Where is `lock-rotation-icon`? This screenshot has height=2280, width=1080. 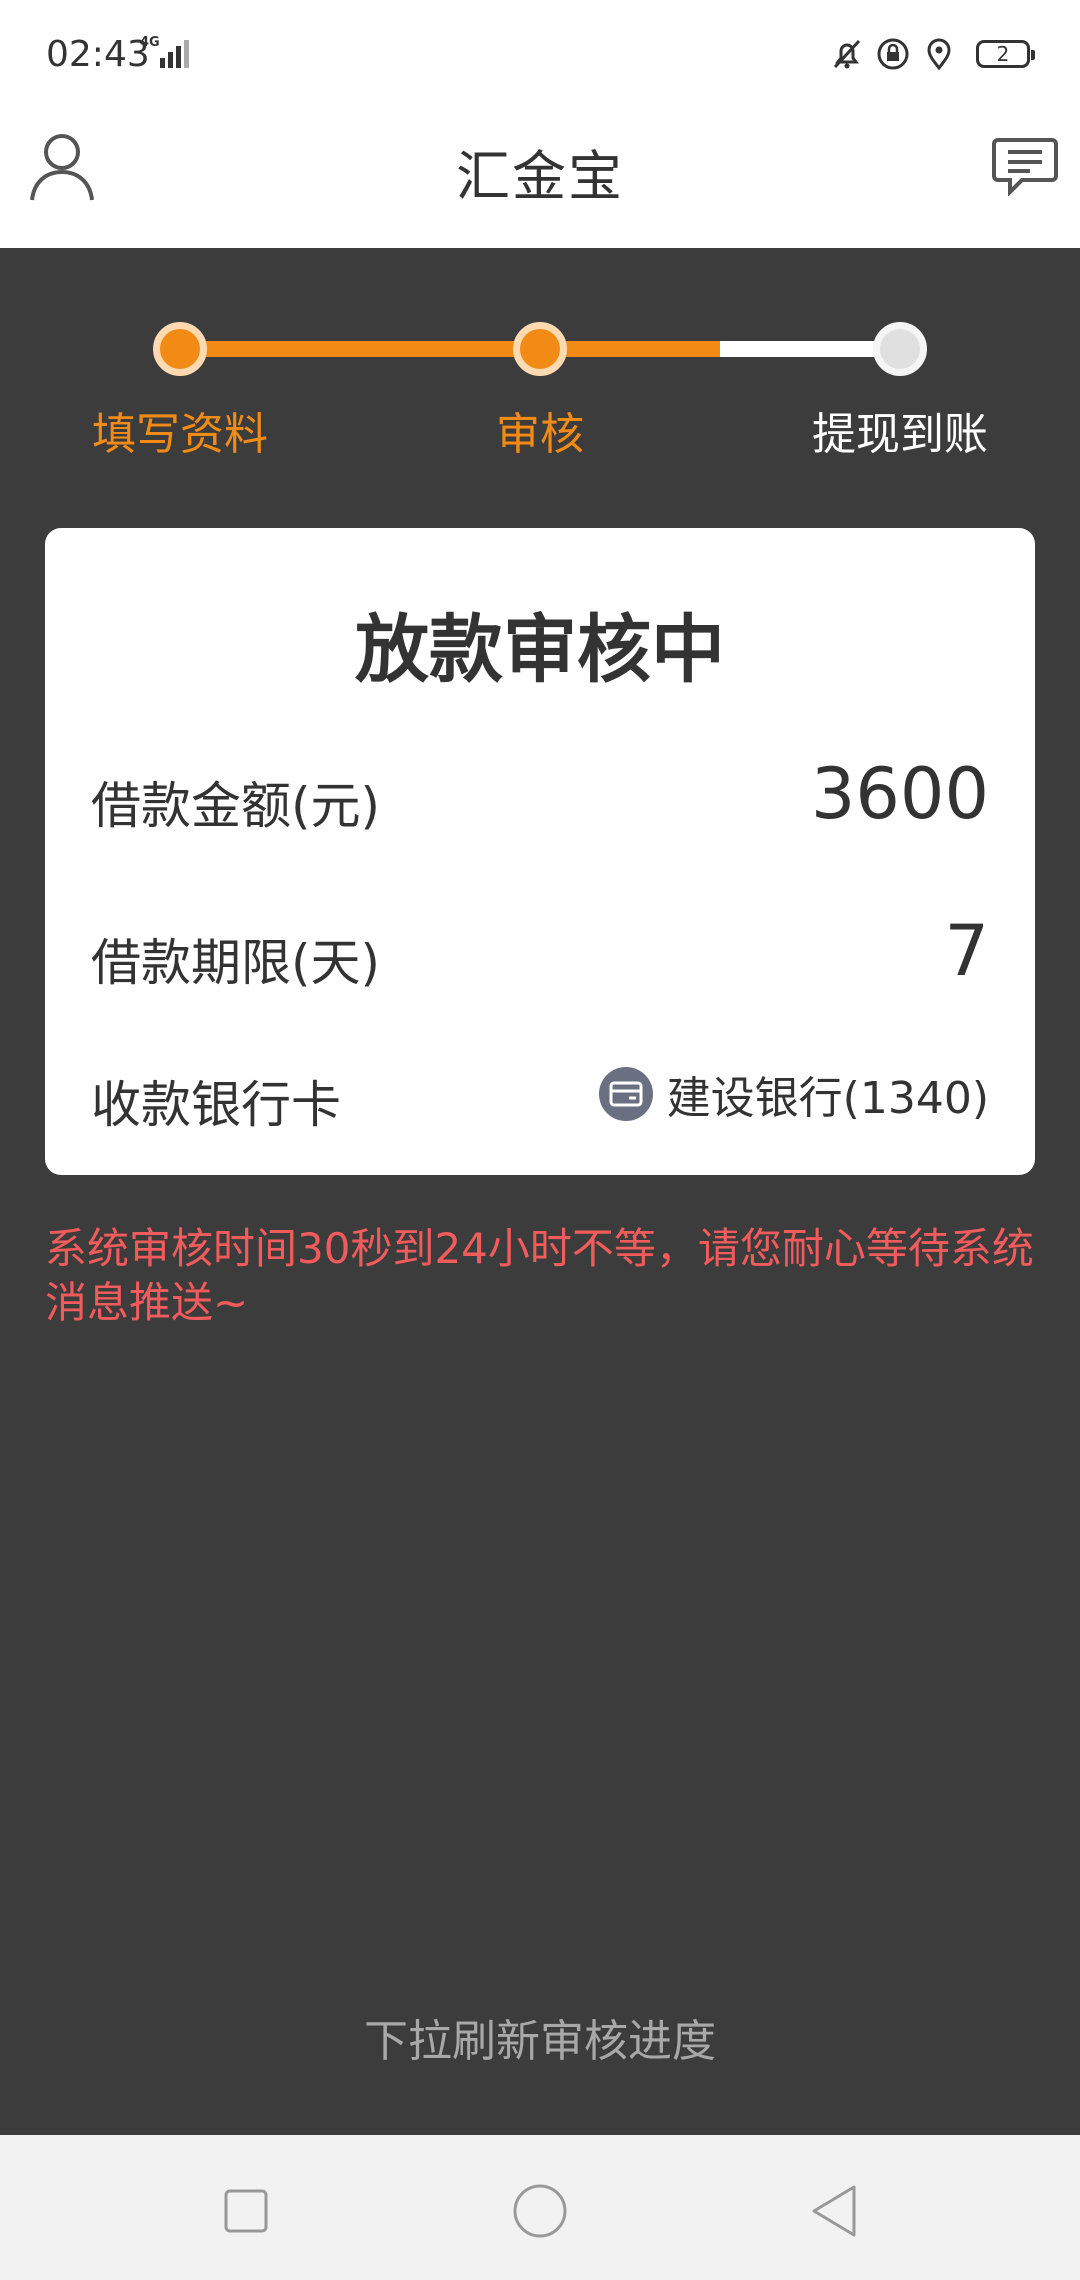
lock-rotation-icon is located at coordinates (893, 54).